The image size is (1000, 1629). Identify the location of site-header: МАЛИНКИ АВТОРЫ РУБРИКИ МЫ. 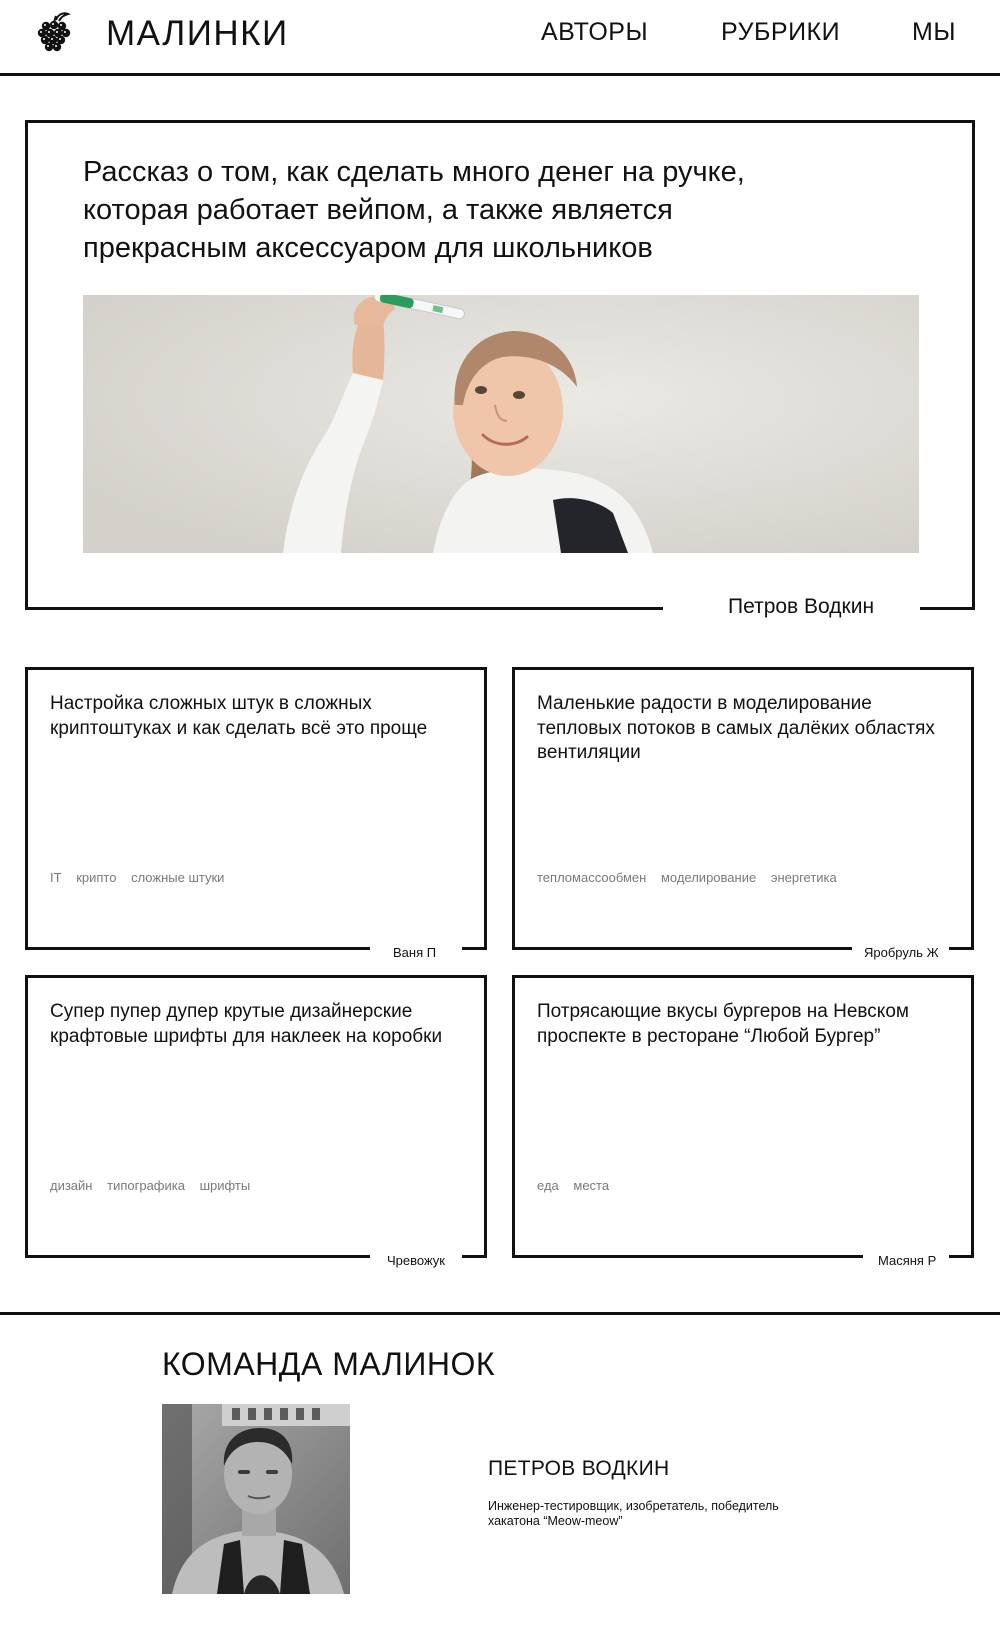
(500, 38).